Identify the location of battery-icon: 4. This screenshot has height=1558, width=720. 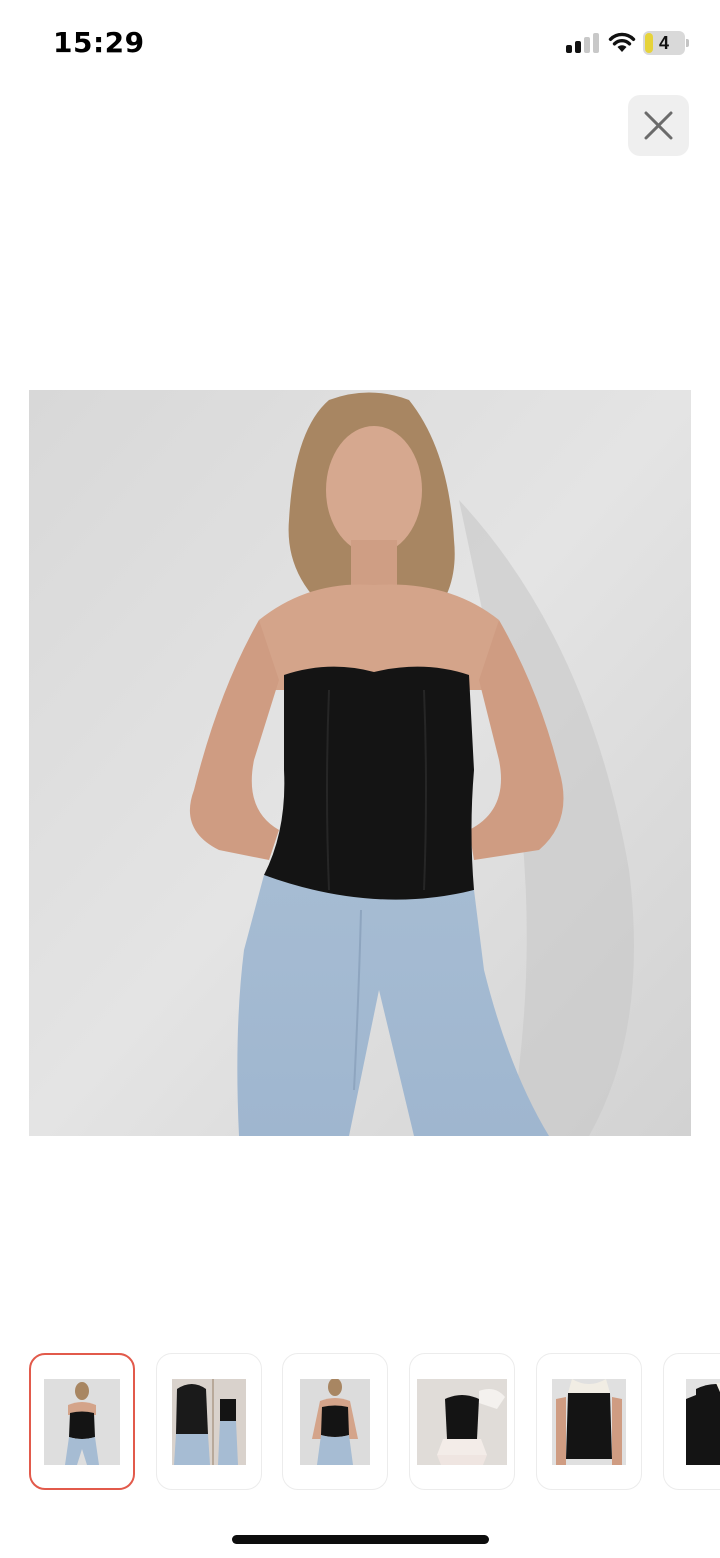
(666, 43).